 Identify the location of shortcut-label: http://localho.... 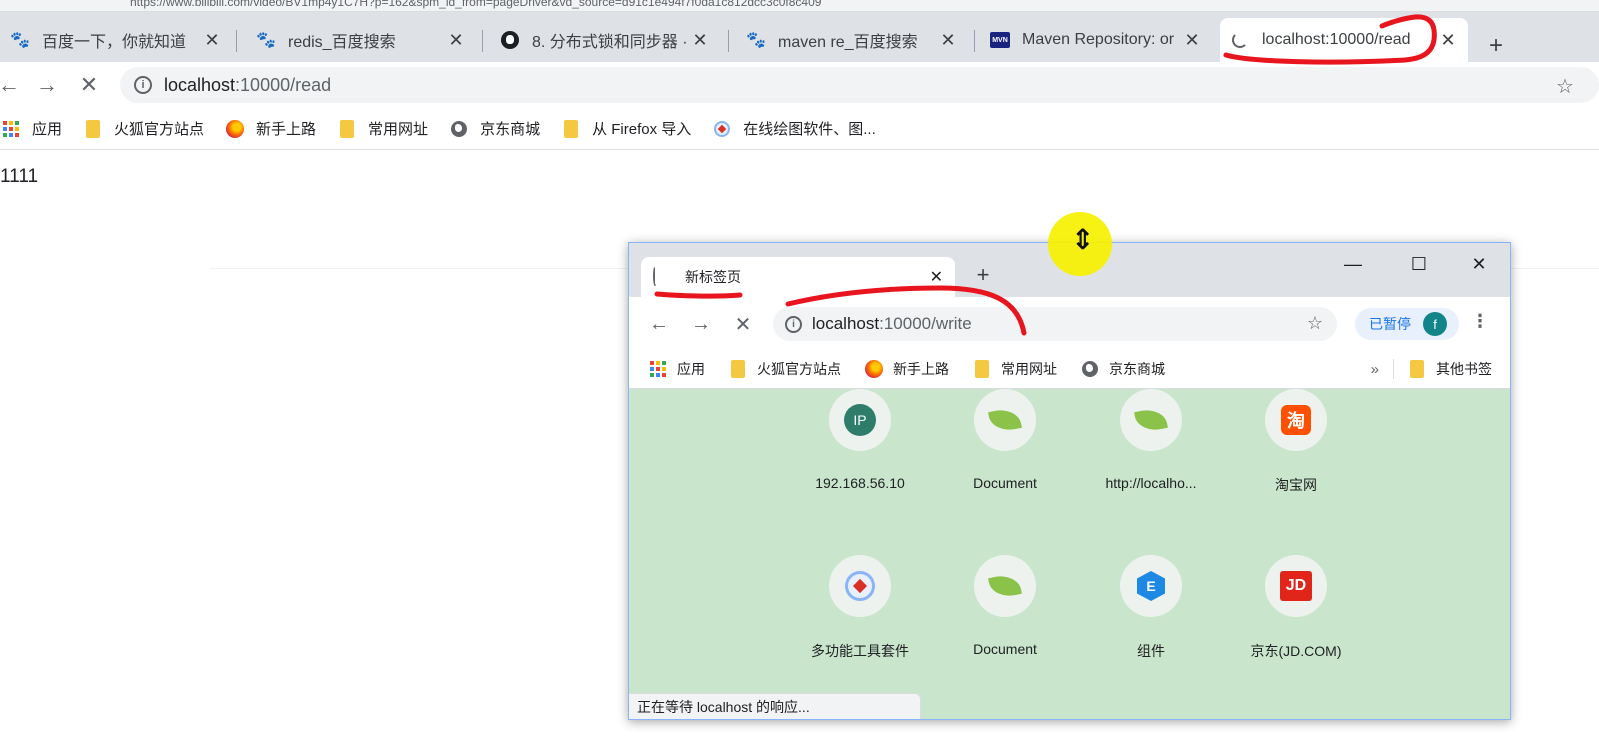
(1151, 483).